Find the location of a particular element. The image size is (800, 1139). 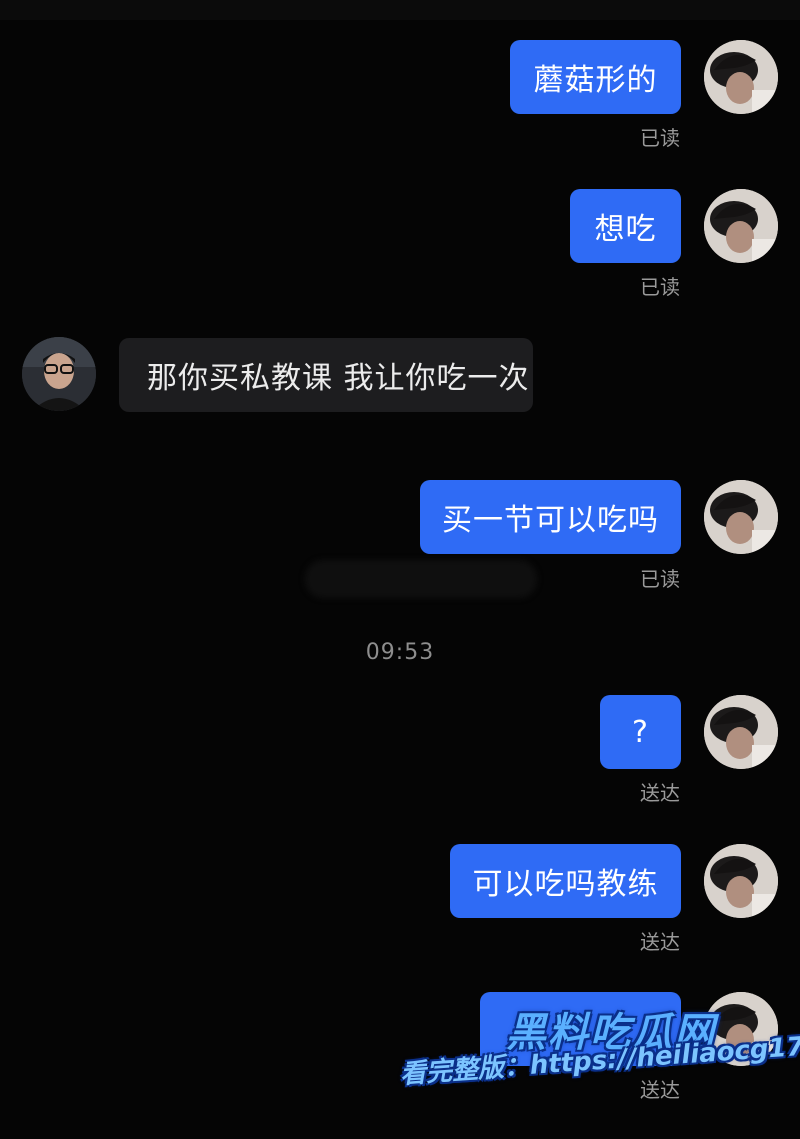

my-message-bubble: ? is located at coordinates (640, 732).